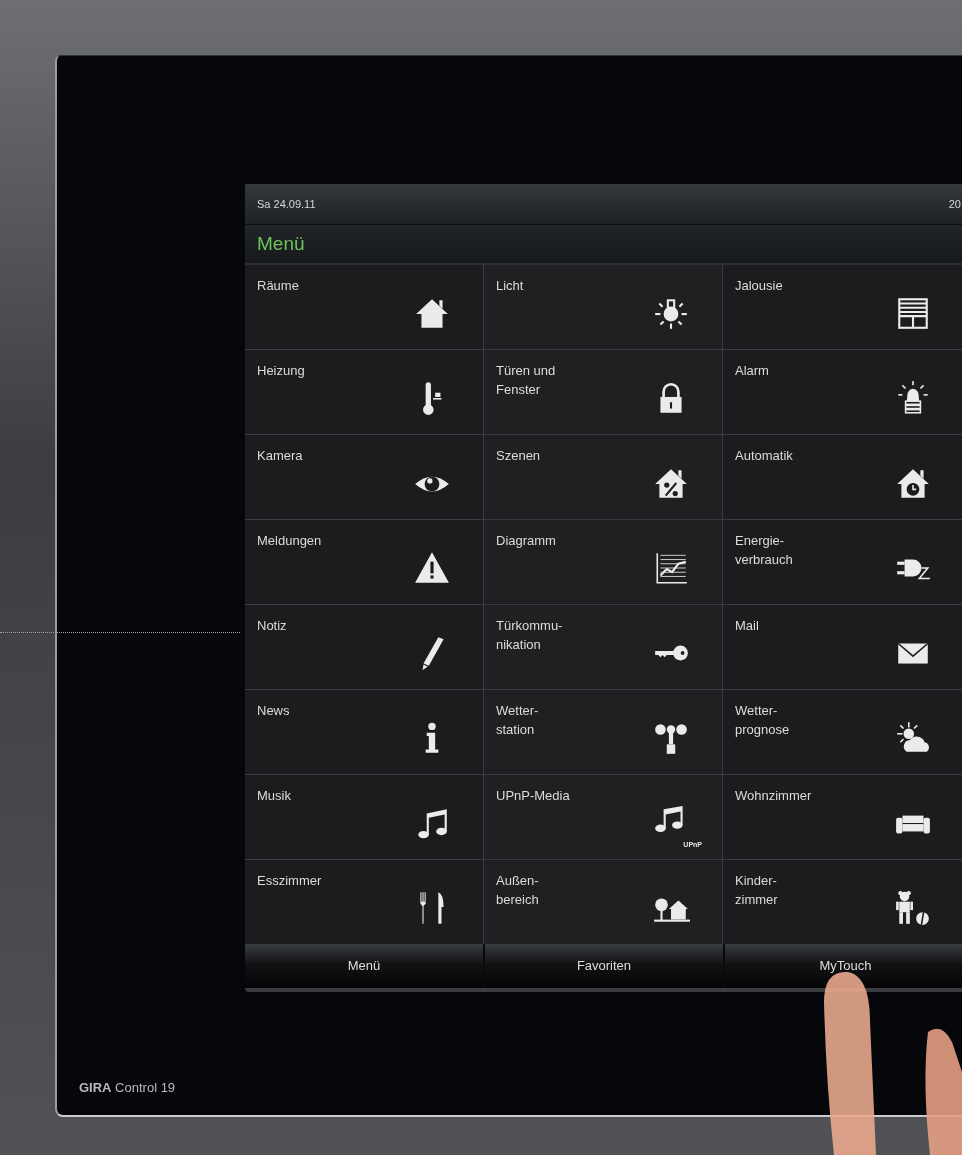 The width and height of the screenshot is (962, 1155). Describe the element at coordinates (842, 391) in the screenshot. I see `menu-tile: Alarm` at that location.